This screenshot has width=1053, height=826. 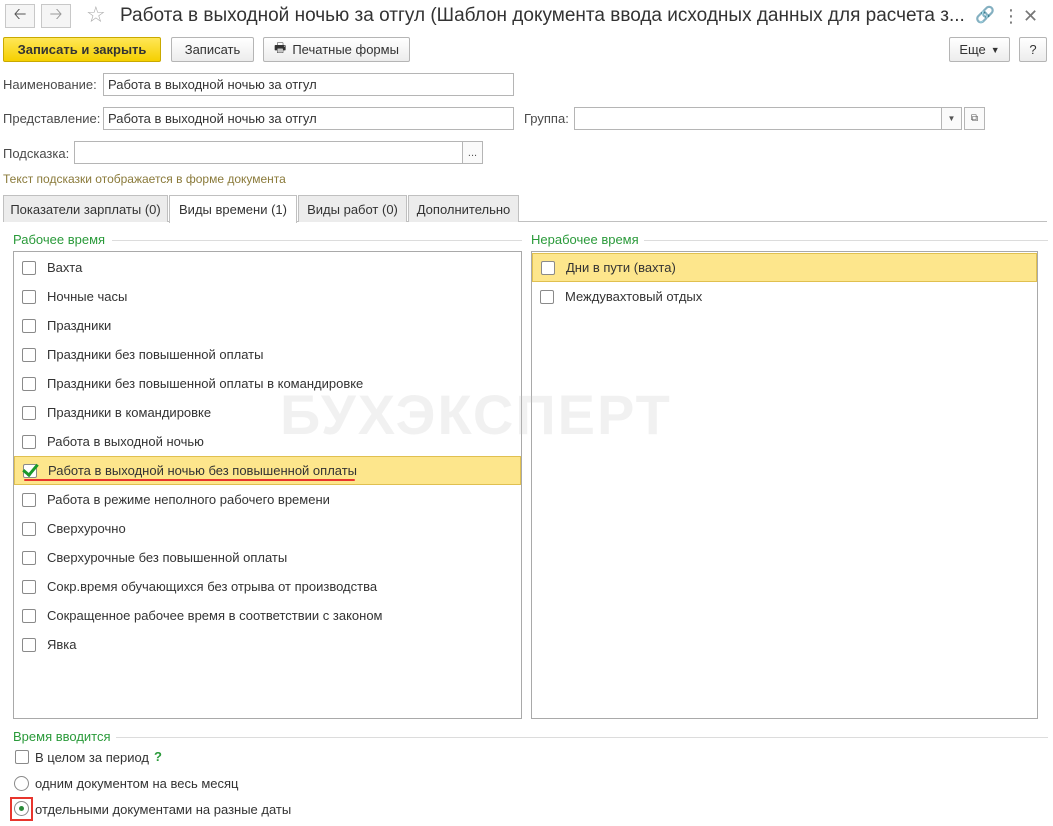 What do you see at coordinates (267, 296) in the screenshot?
I see `list-item: Ночные часы` at bounding box center [267, 296].